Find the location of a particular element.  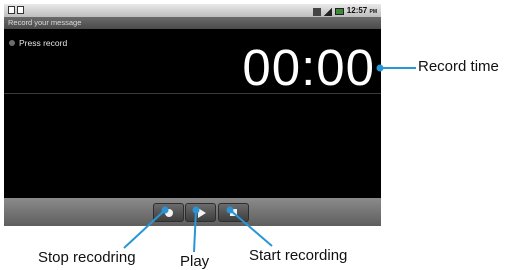

play-label: Play is located at coordinates (195, 261).